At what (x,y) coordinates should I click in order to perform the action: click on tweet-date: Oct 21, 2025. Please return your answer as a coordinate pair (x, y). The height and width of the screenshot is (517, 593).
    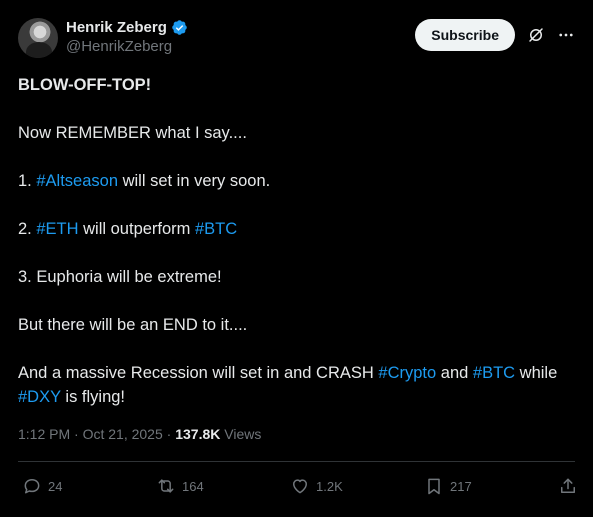
    Looking at the image, I should click on (123, 434).